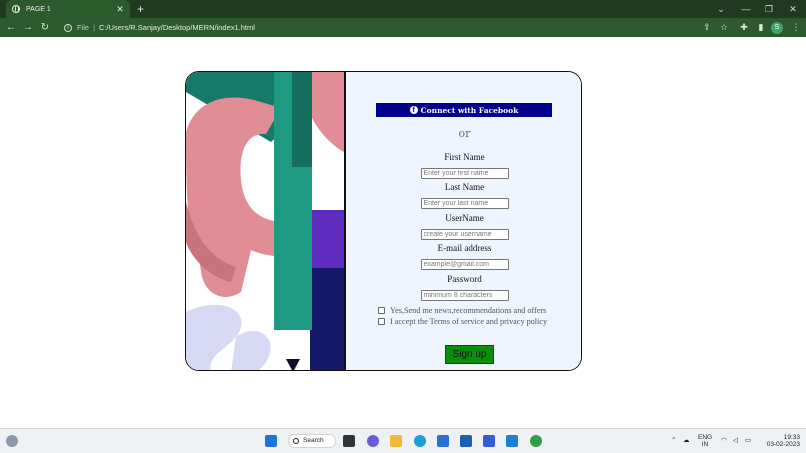 This screenshot has width=806, height=453. Describe the element at coordinates (296, 441) in the screenshot. I see `search-icon` at that location.